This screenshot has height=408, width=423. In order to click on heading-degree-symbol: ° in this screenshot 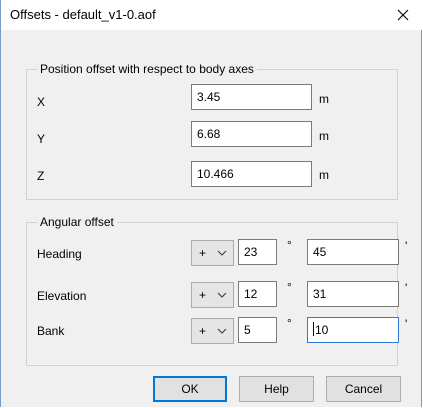, I will do `click(289, 245)`.